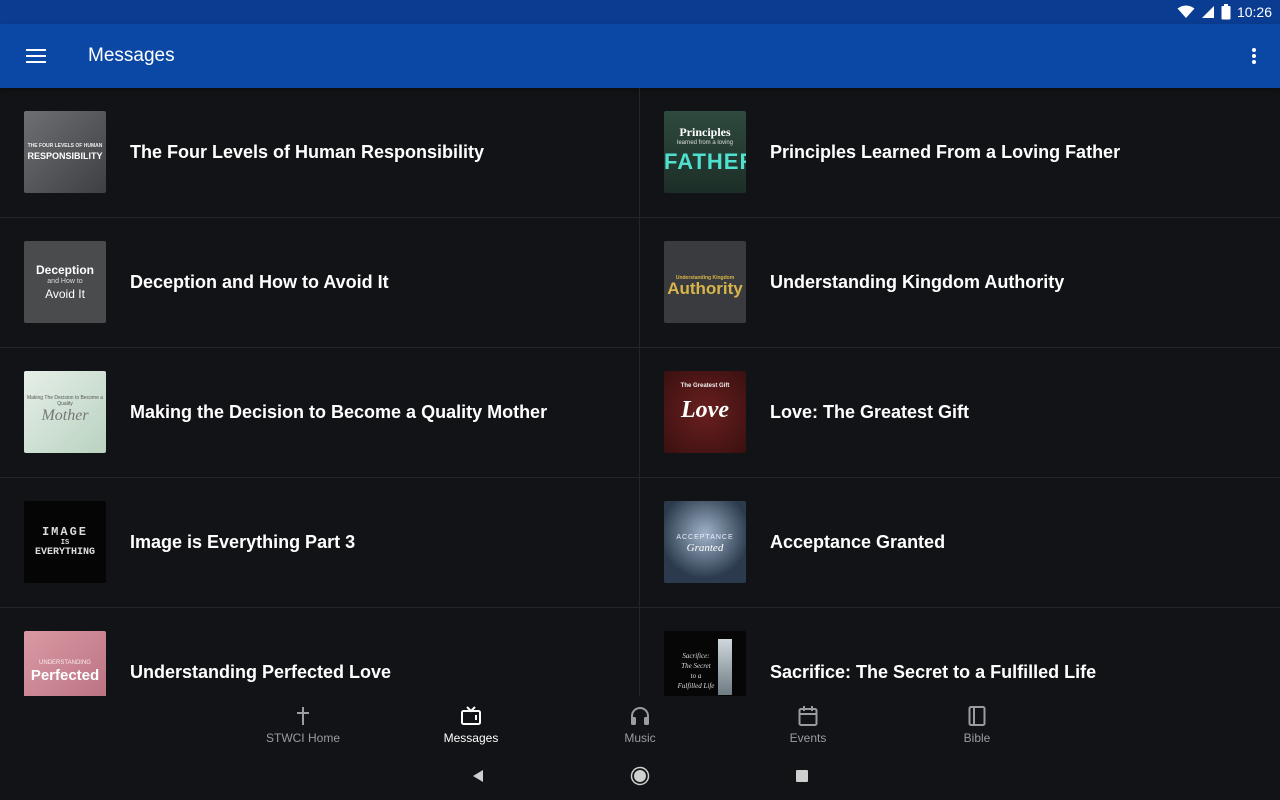 Image resolution: width=1280 pixels, height=800 pixels. I want to click on thumbnail-text: The Secret, so click(696, 666).